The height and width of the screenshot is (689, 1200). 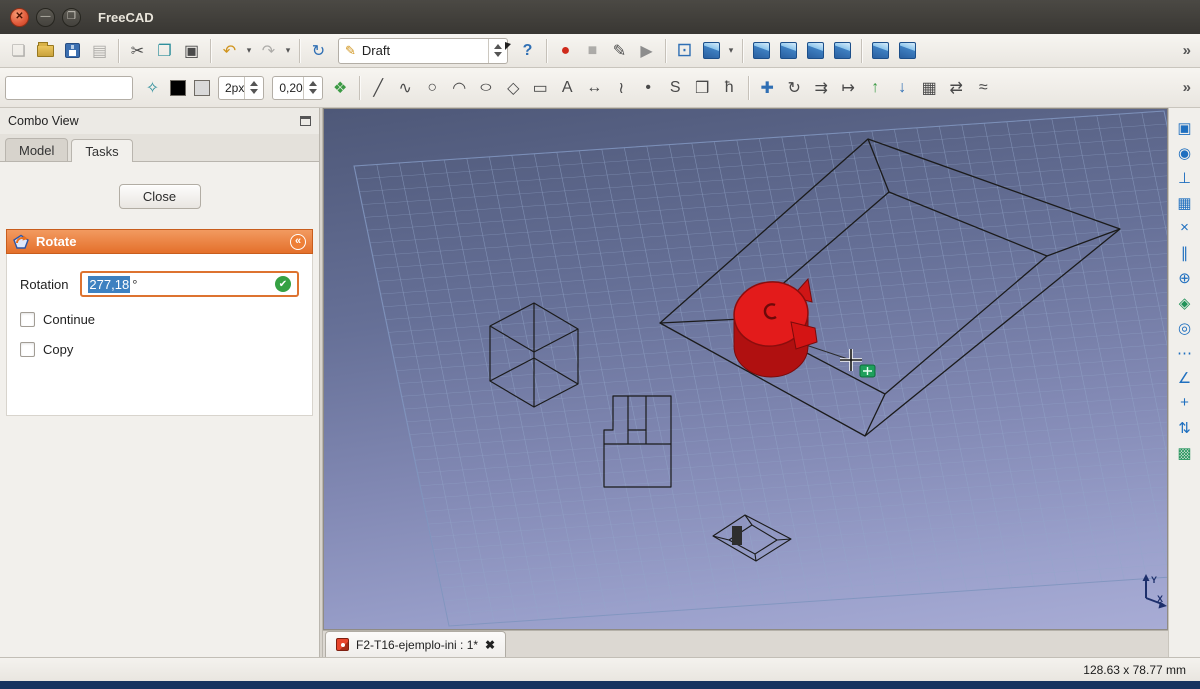 I want to click on snap-ortho-button: ⇅, so click(x=1185, y=427).